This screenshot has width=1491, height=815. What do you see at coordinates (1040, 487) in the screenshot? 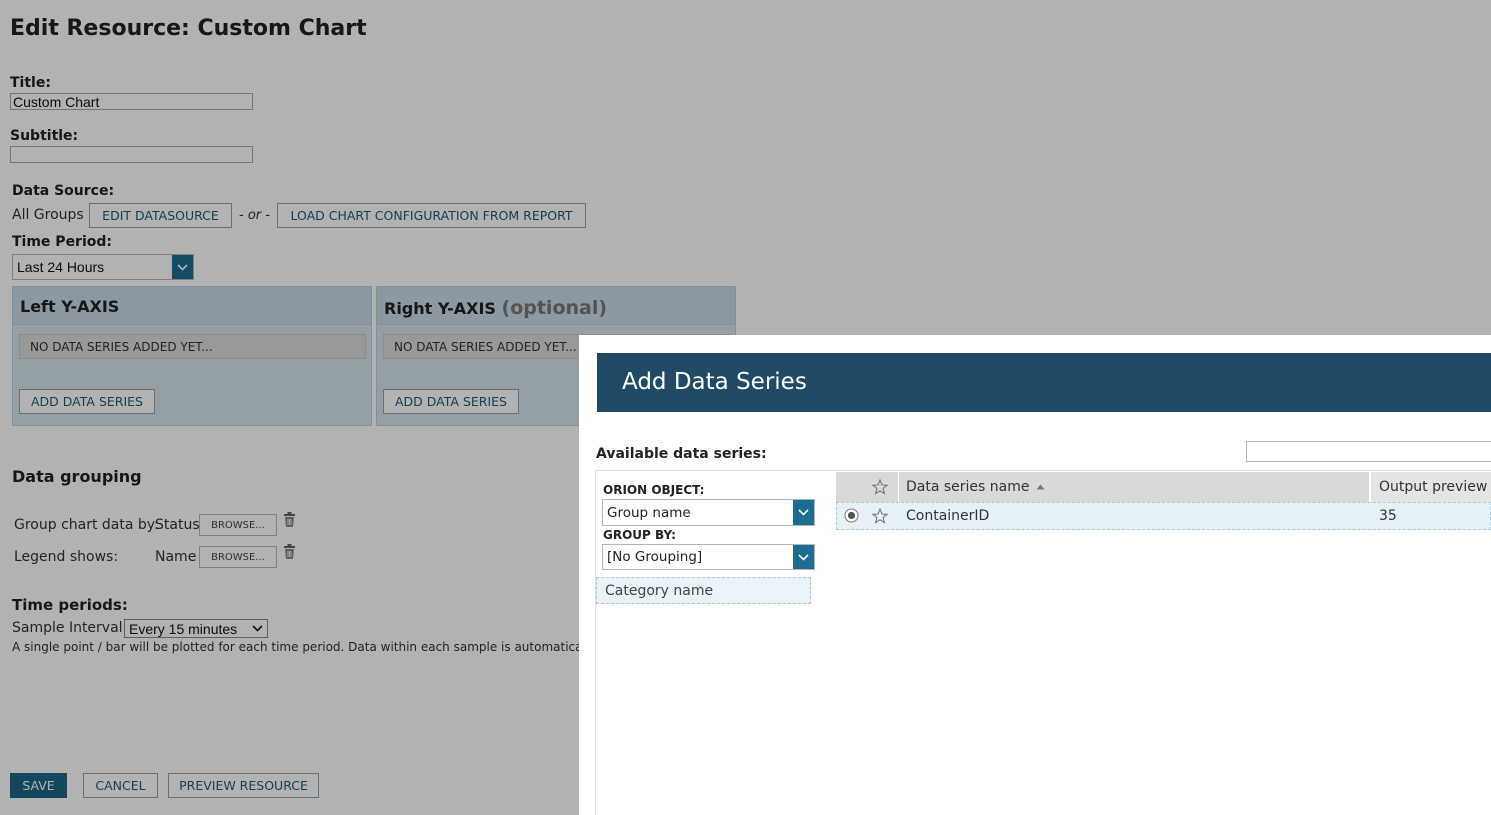
I see `sort-ascending-icon` at bounding box center [1040, 487].